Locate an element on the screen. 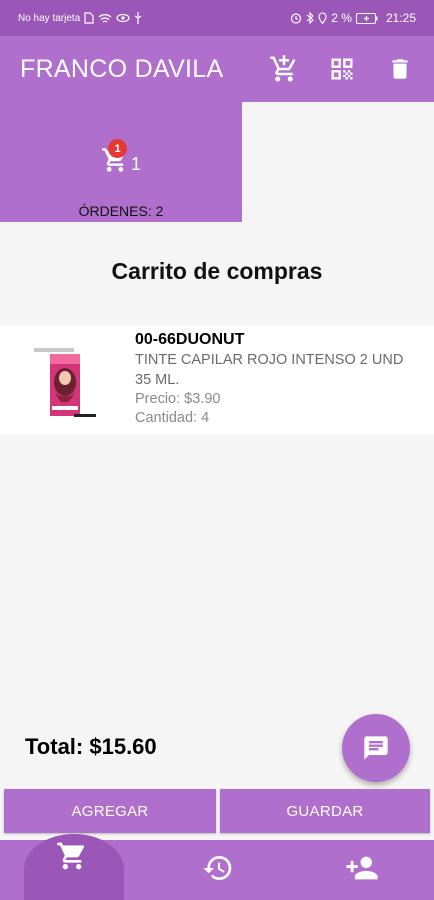  message-fab is located at coordinates (376, 748).